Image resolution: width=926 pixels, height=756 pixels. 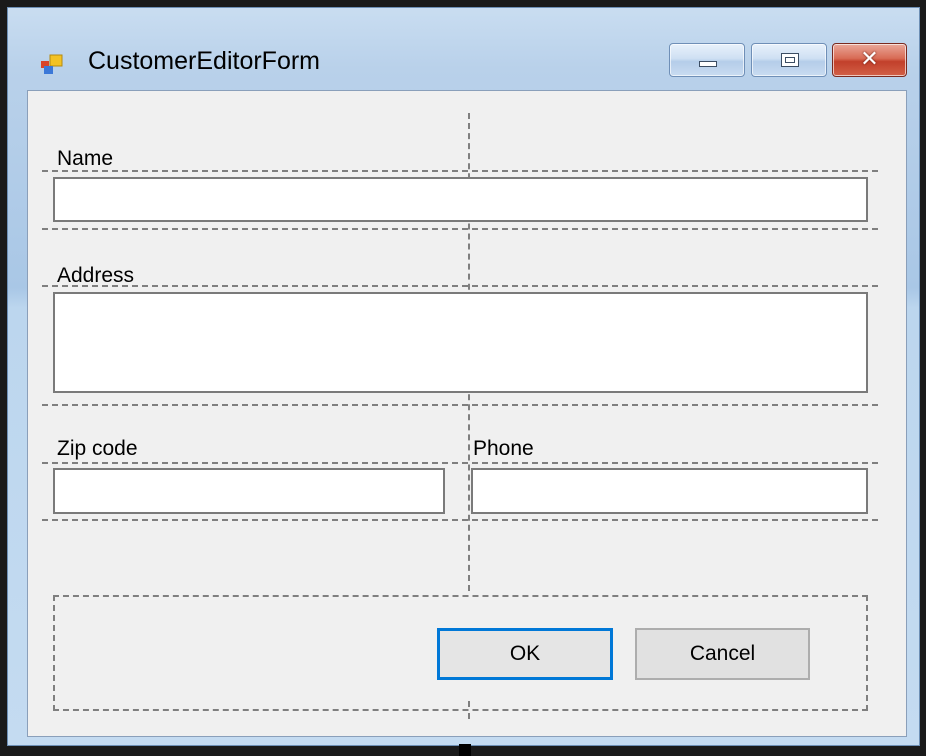 What do you see at coordinates (525, 654) in the screenshot?
I see `ok-button: OK` at bounding box center [525, 654].